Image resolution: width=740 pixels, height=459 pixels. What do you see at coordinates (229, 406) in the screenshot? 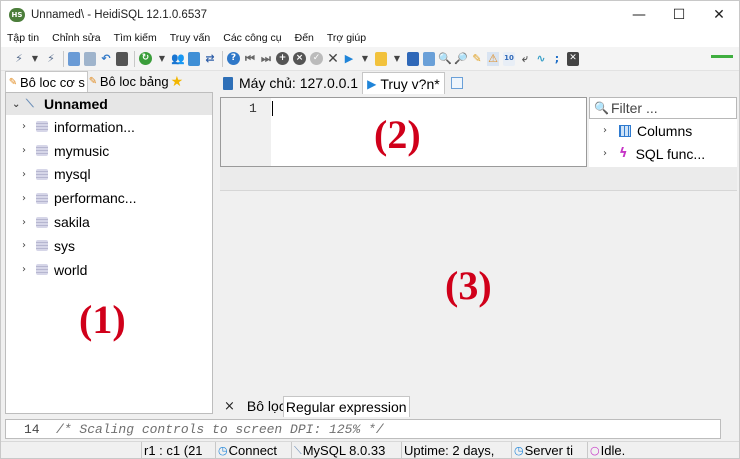
I see `close-icon: ×` at bounding box center [229, 406].